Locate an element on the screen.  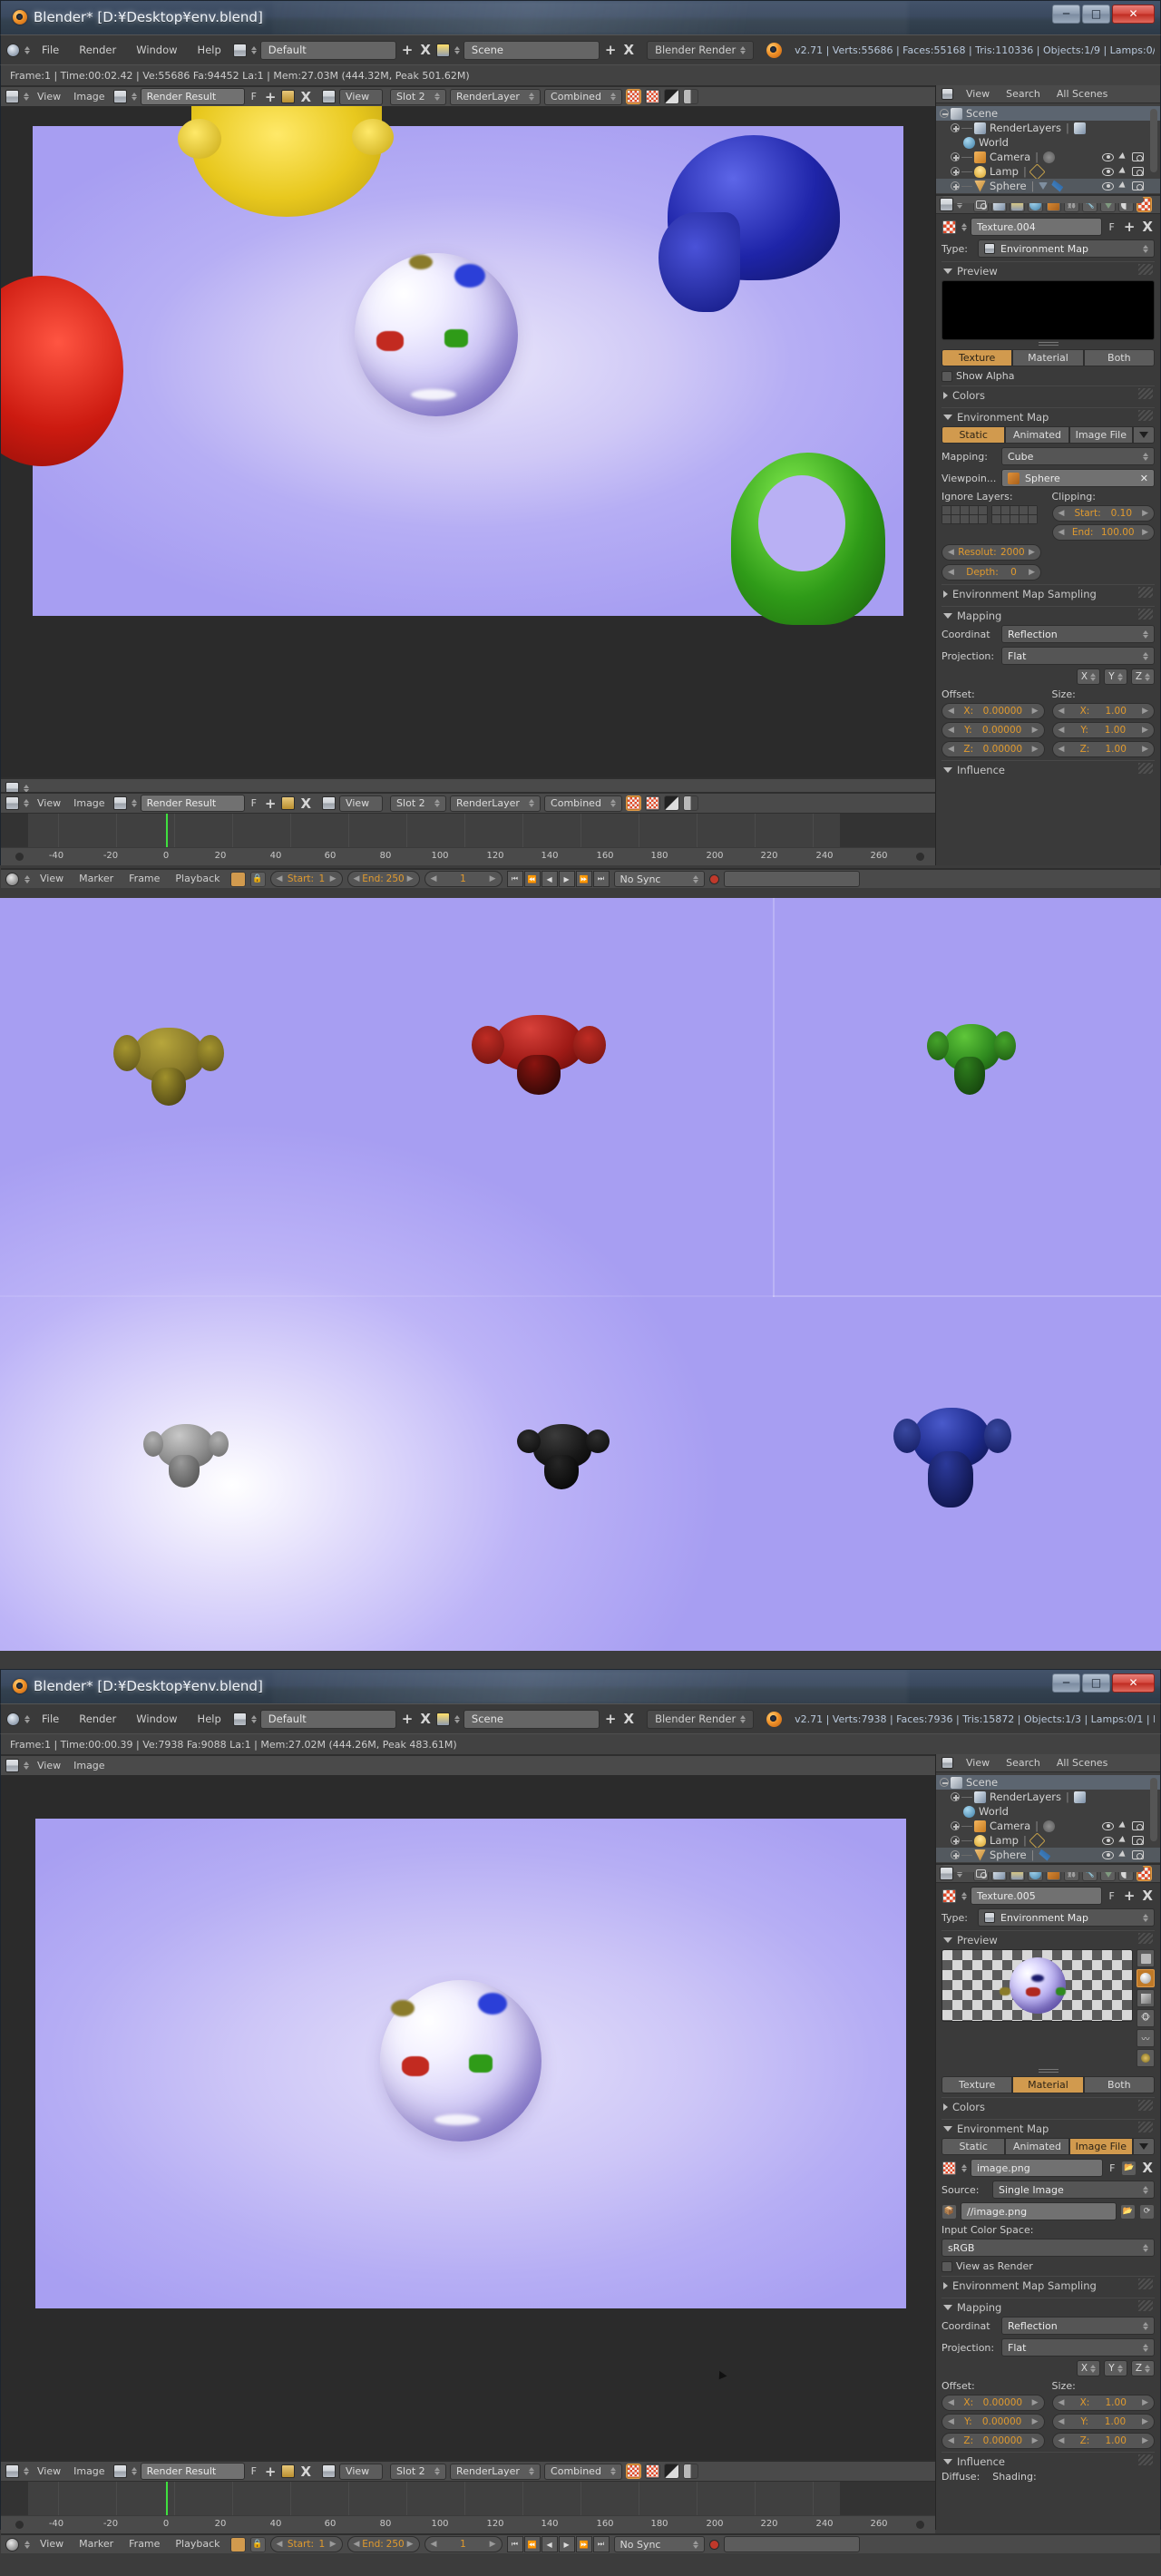
frame-end-field: ◀ End: 250 ▶ is located at coordinates (383, 2544).